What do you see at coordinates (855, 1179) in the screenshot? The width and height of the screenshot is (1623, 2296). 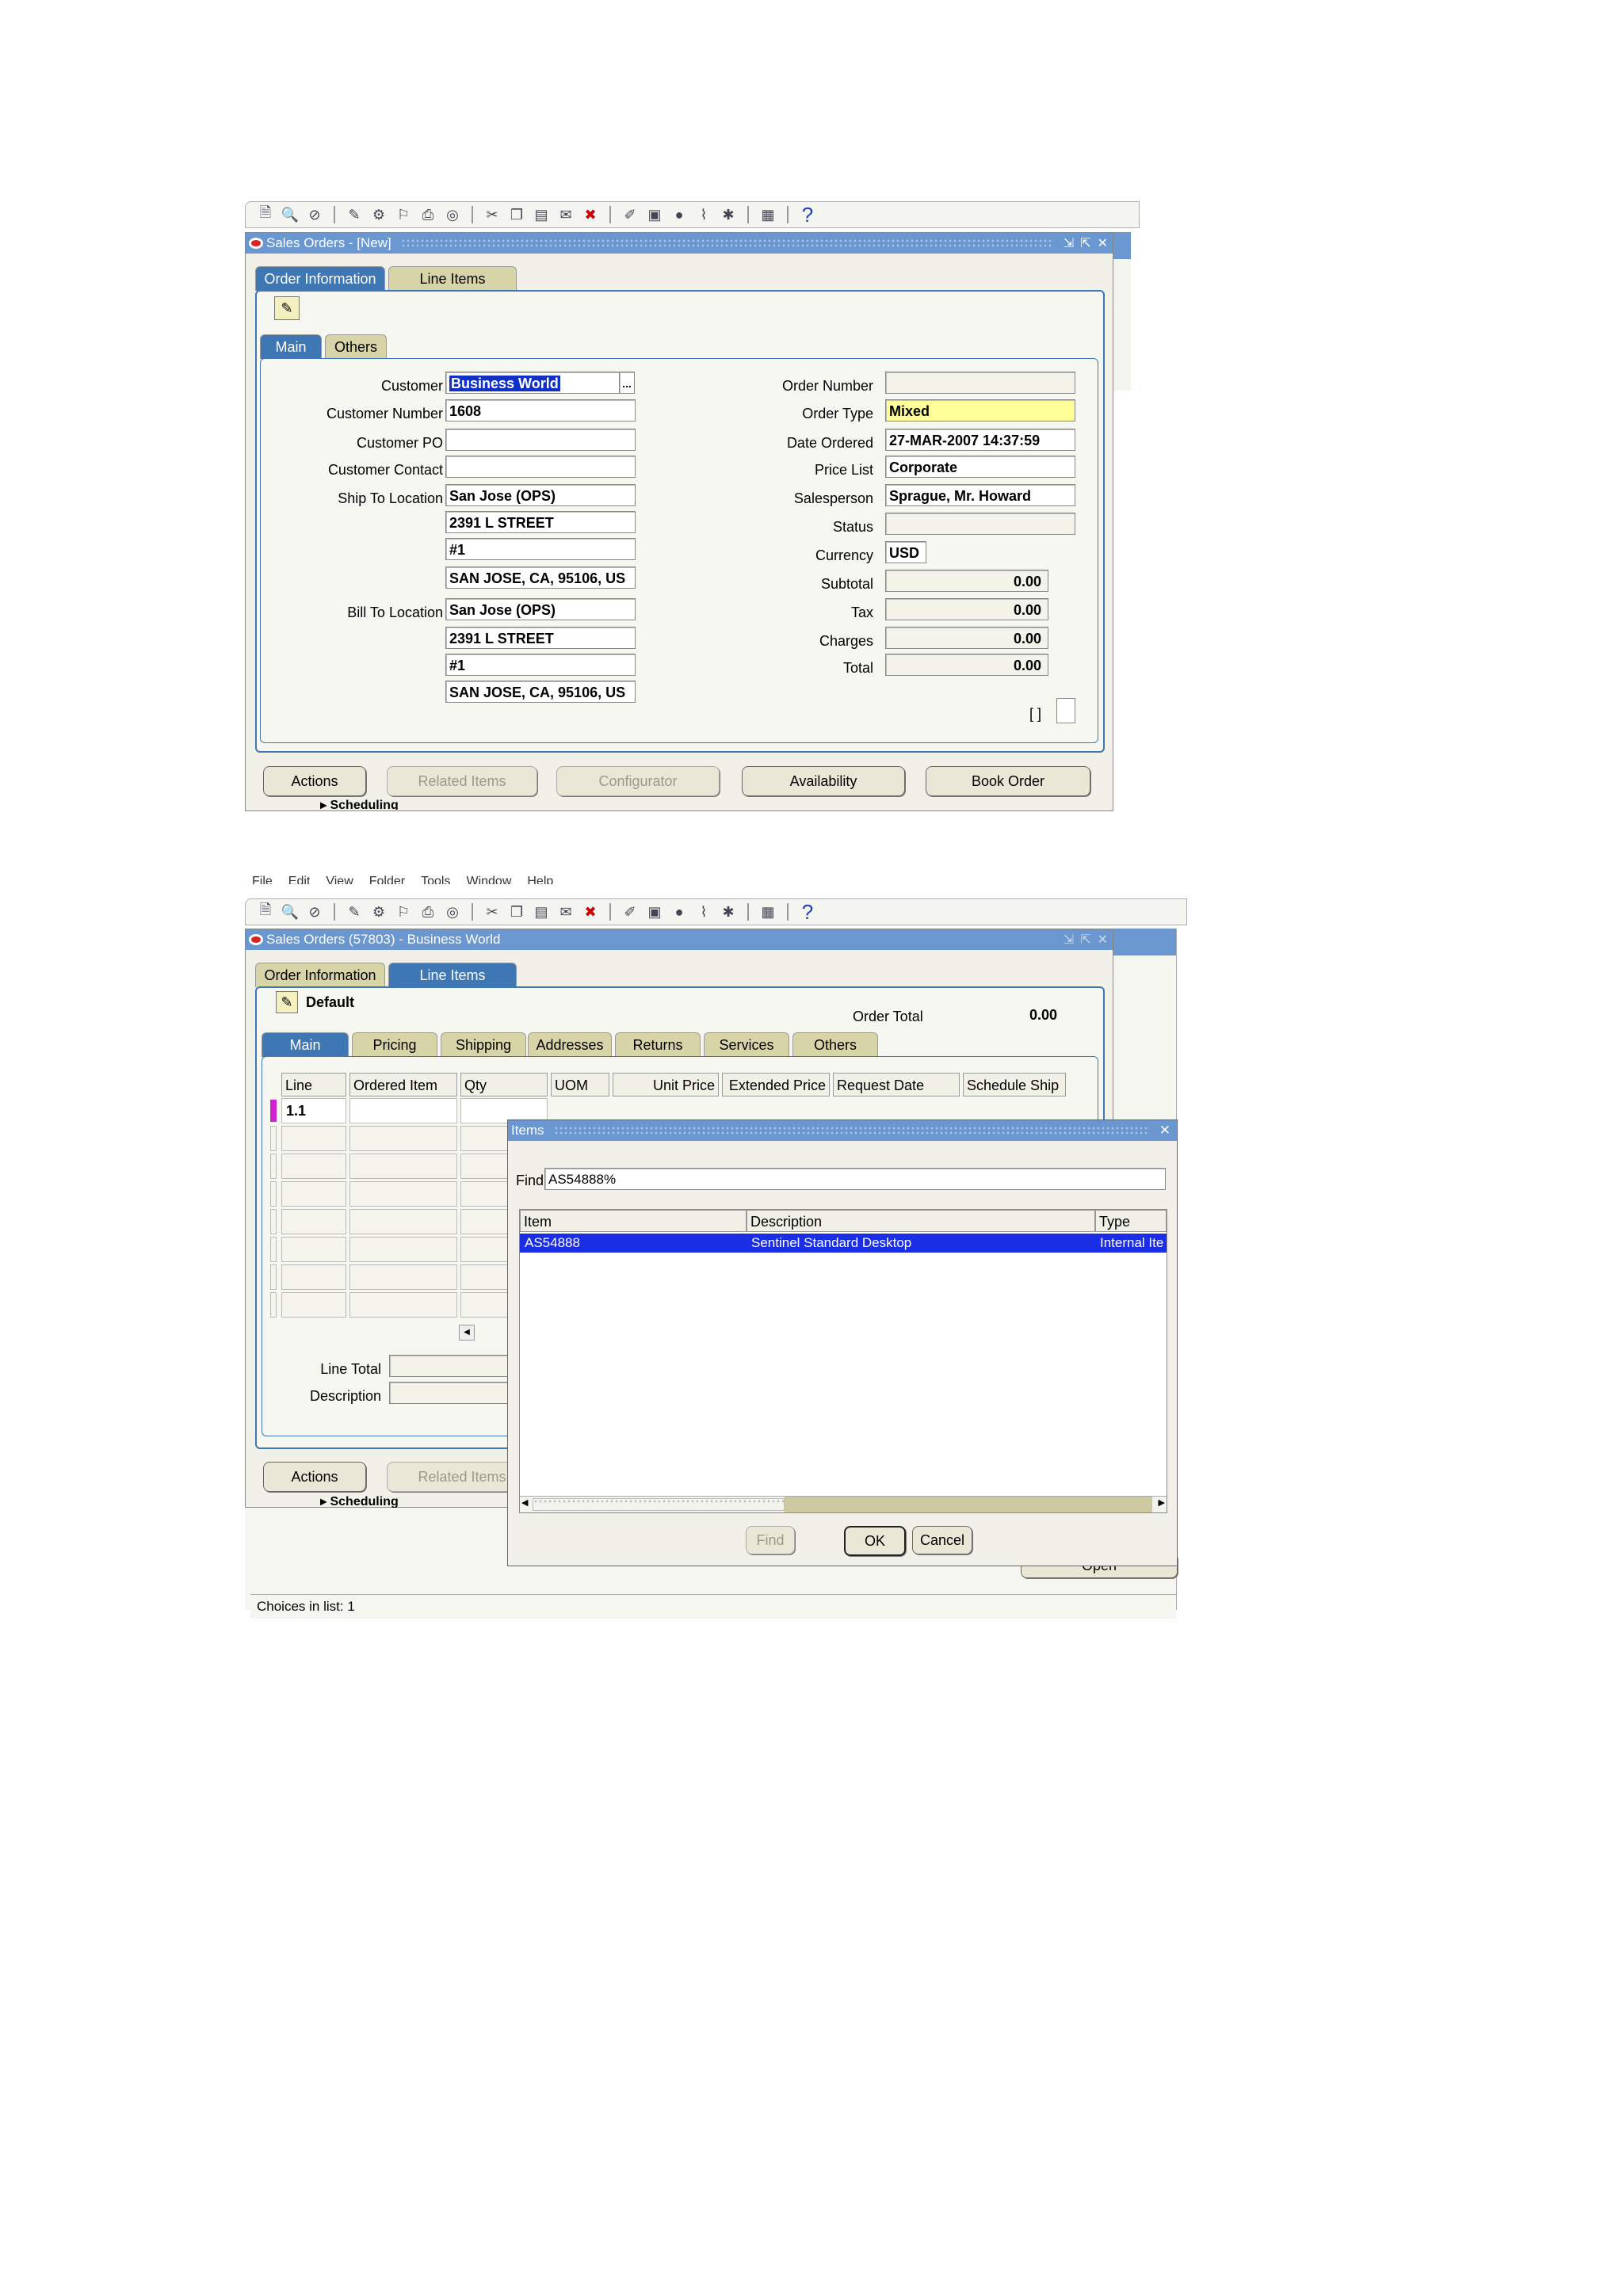 I see `find-input: AS54888%` at bounding box center [855, 1179].